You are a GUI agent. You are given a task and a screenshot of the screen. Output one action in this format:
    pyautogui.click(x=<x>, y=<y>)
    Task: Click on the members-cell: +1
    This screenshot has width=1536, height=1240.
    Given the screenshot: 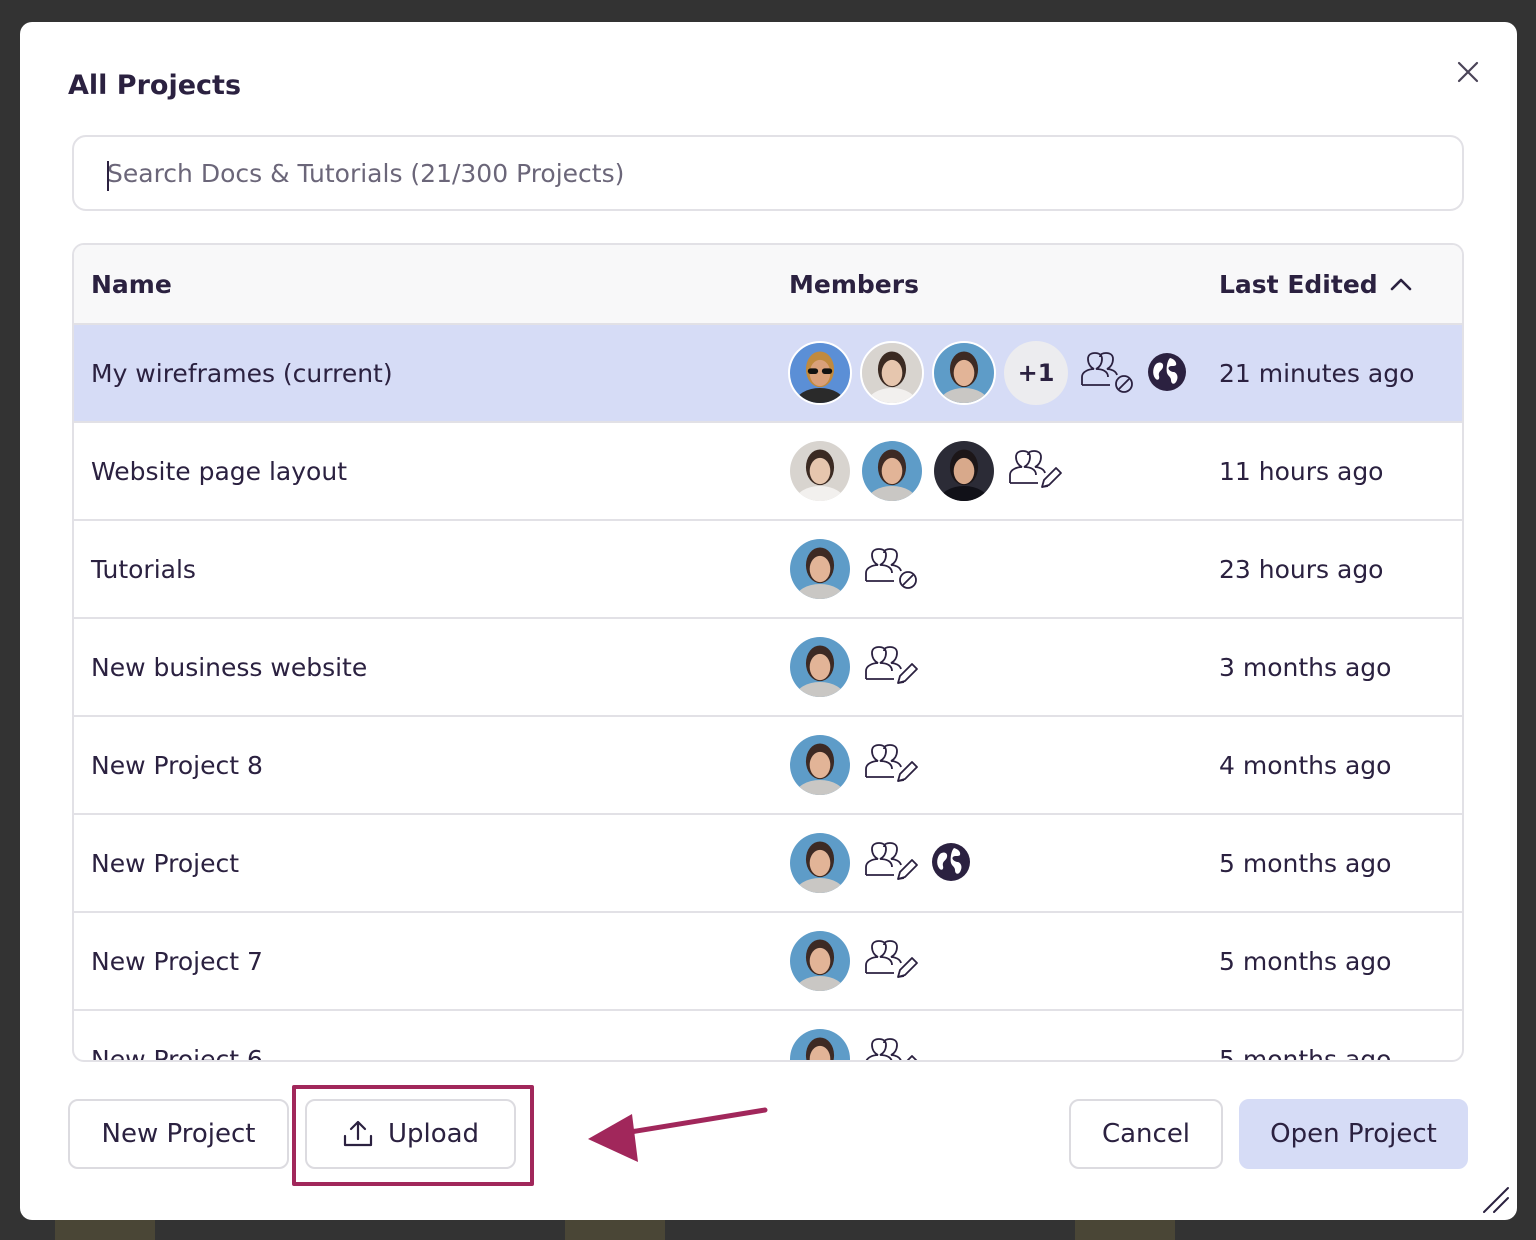 What is the action you would take?
    pyautogui.click(x=989, y=373)
    